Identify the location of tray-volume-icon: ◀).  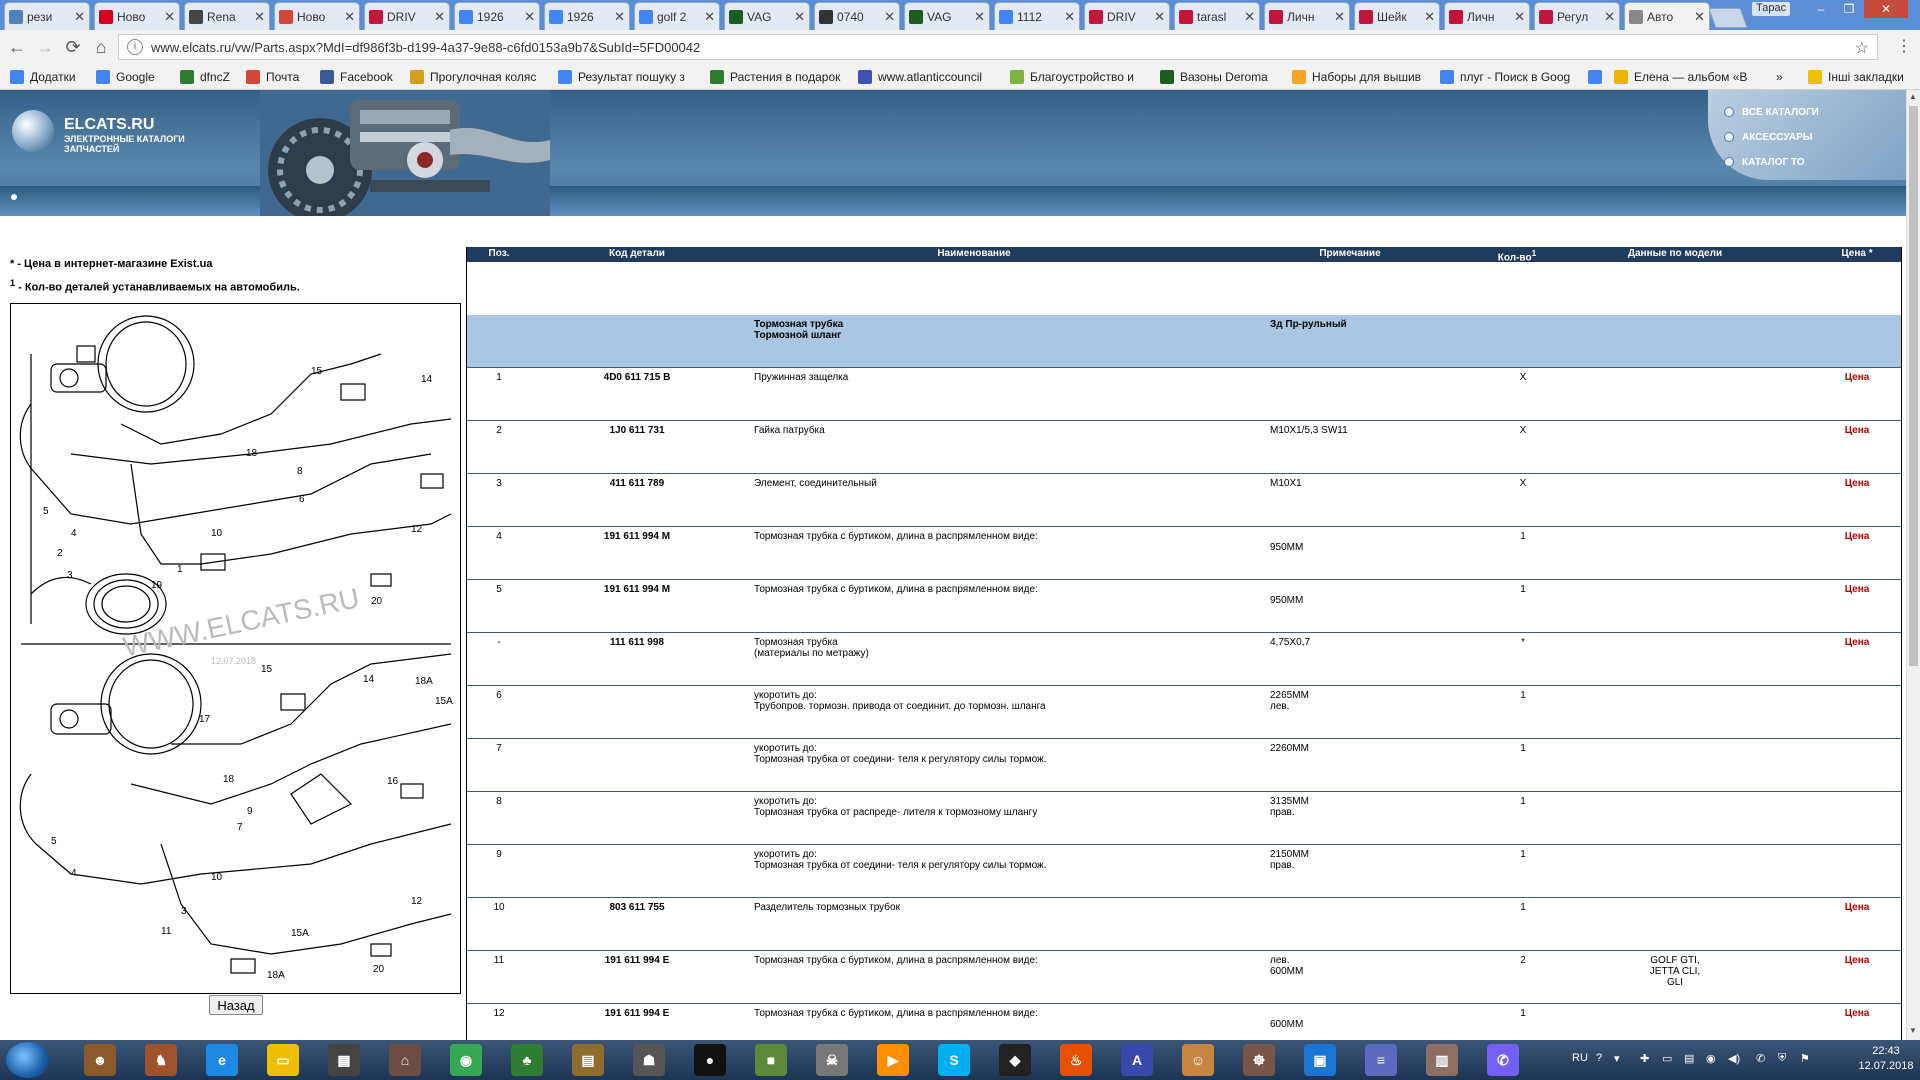
(1734, 1058).